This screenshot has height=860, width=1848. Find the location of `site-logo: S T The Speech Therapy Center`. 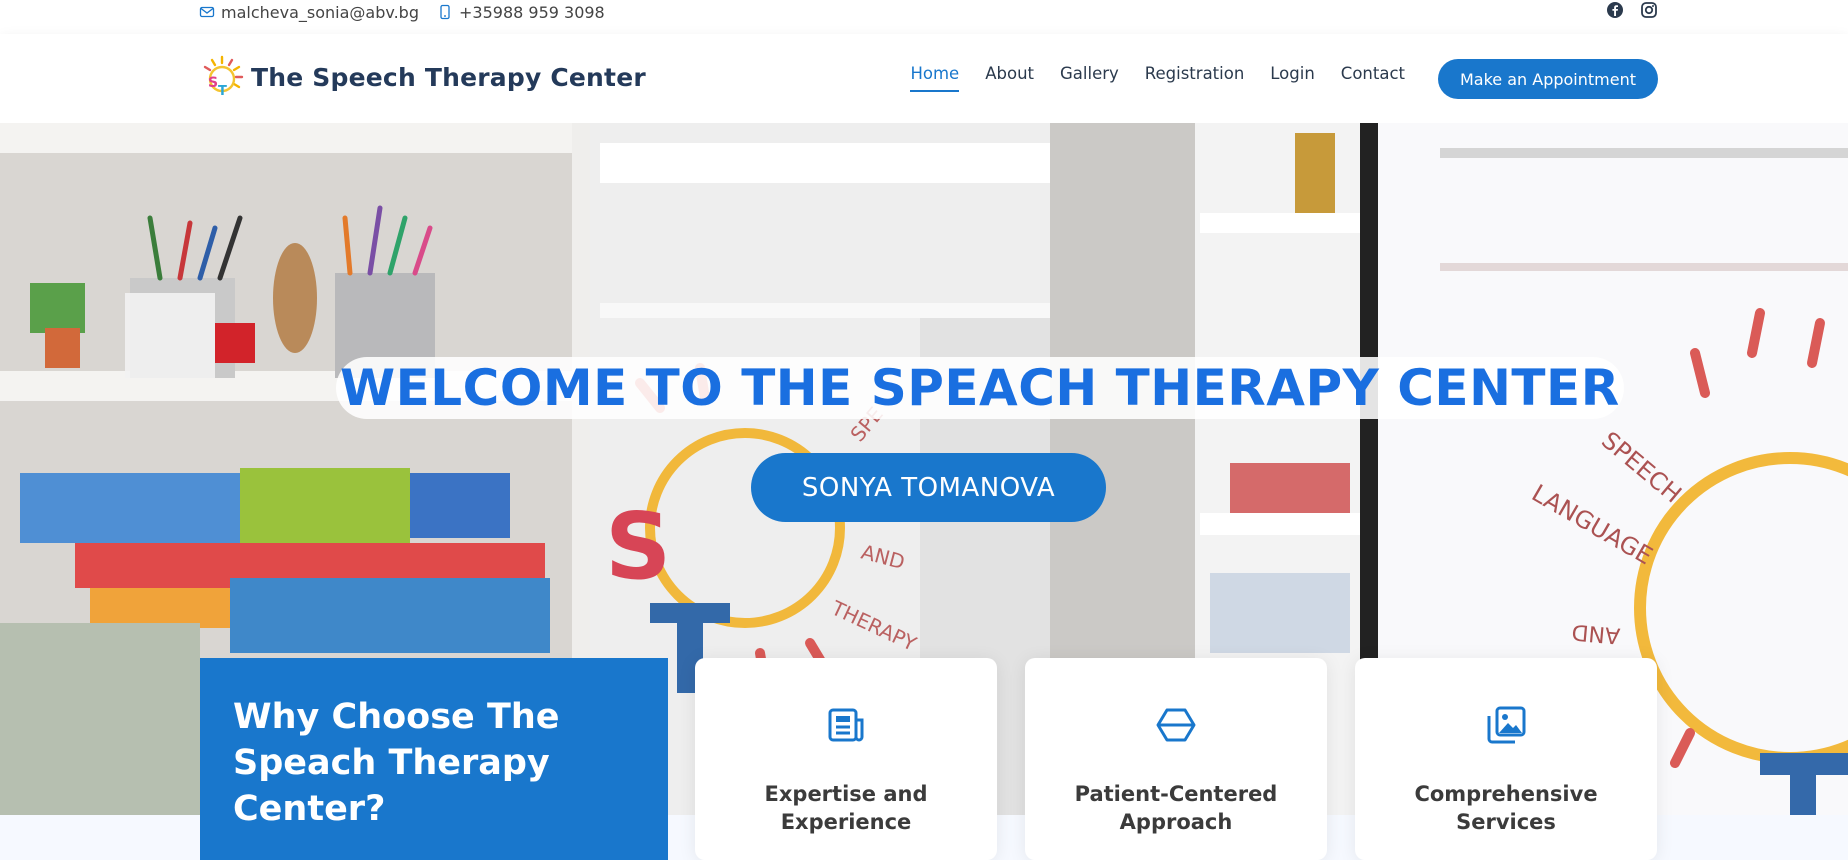

site-logo: S T The Speech Therapy Center is located at coordinates (422, 77).